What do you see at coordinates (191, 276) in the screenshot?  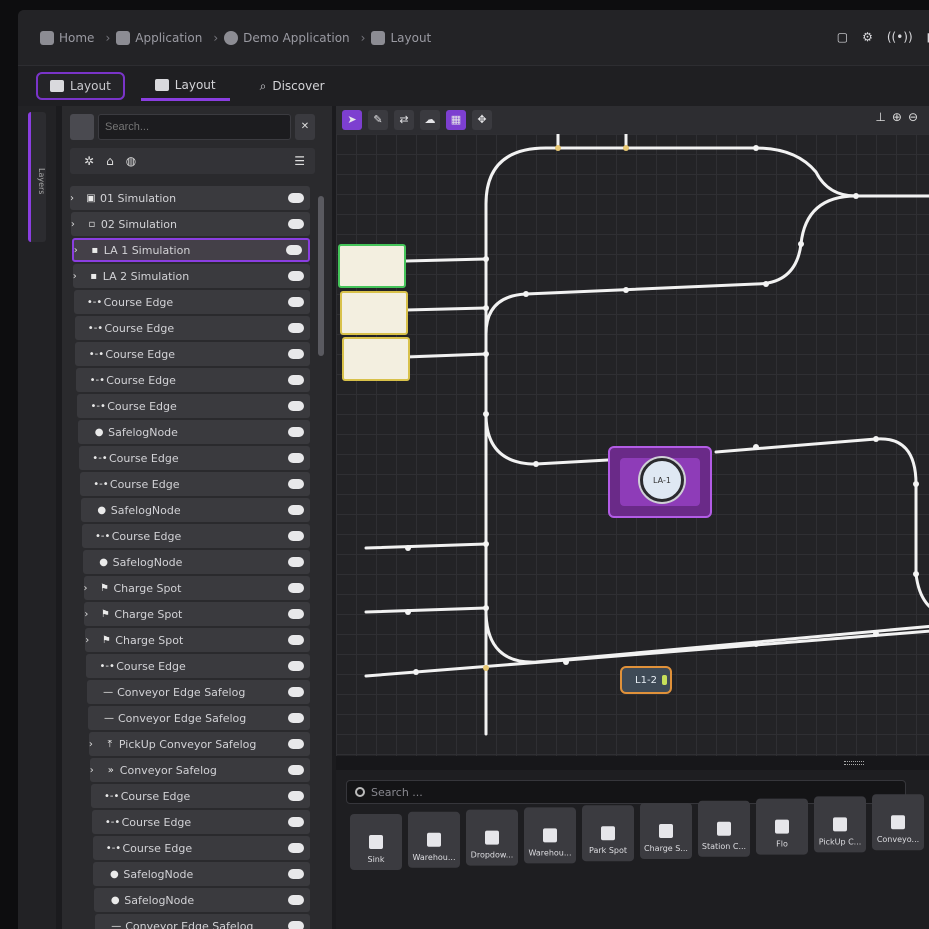 I see `tree-row: › ▪ LA 2 Simulation` at bounding box center [191, 276].